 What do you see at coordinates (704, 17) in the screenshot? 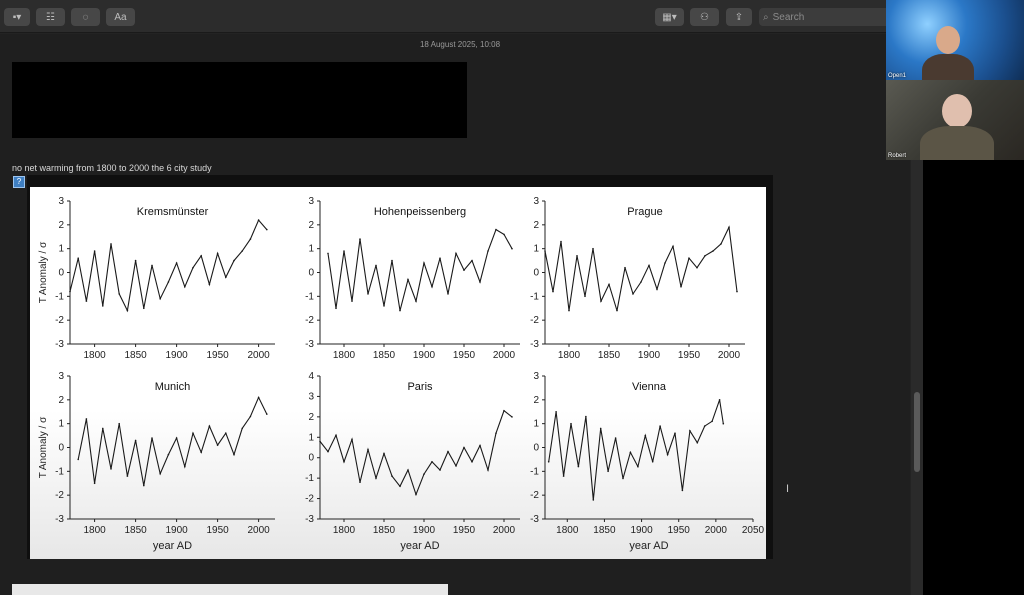
I see `collaborate-button: ⚇` at bounding box center [704, 17].